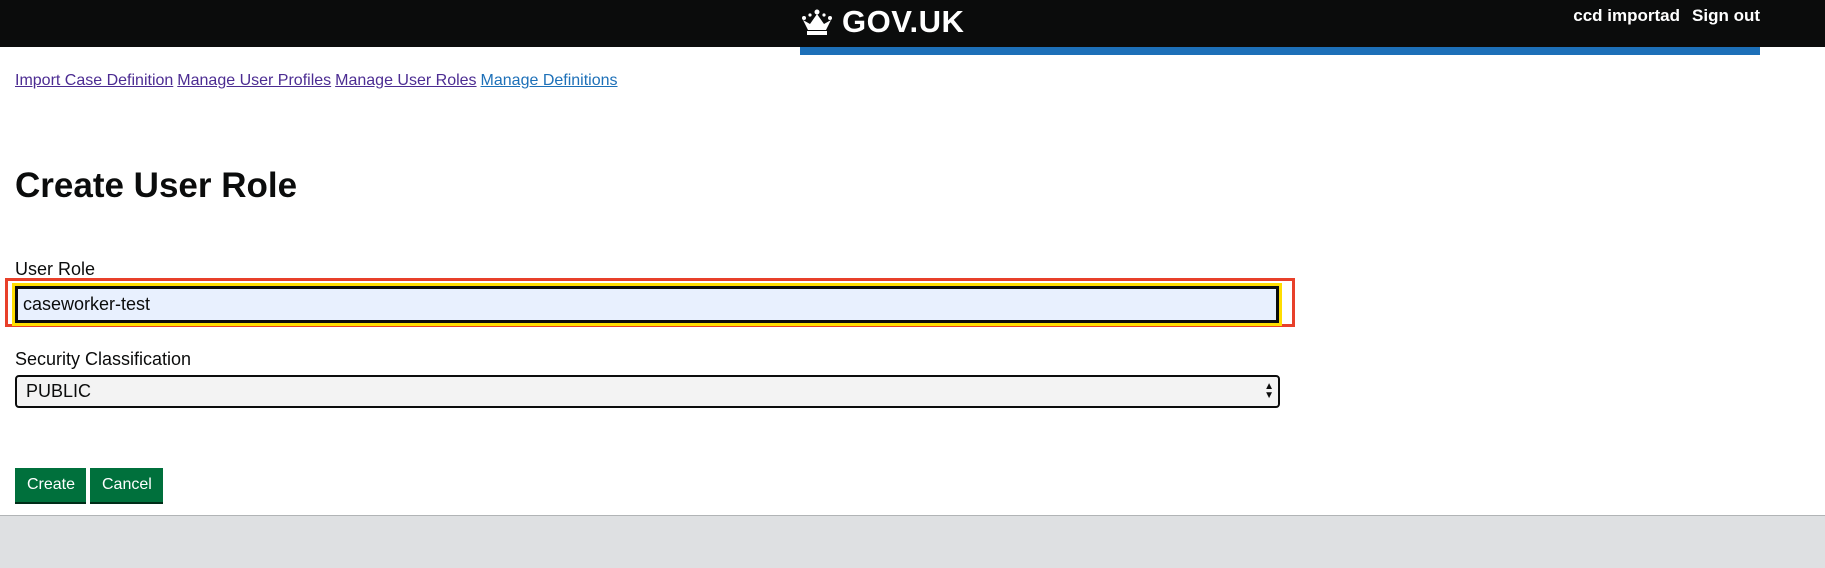 The image size is (1825, 568). I want to click on govuk-logo: GOV.UK, so click(881, 22).